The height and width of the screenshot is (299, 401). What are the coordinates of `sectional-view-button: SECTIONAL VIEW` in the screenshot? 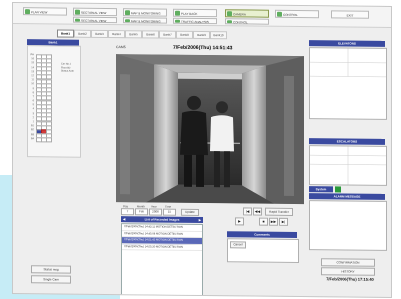 It's located at (95, 12).